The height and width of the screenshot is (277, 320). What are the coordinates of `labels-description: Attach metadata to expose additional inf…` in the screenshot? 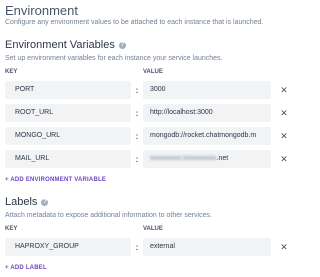 It's located at (109, 215).